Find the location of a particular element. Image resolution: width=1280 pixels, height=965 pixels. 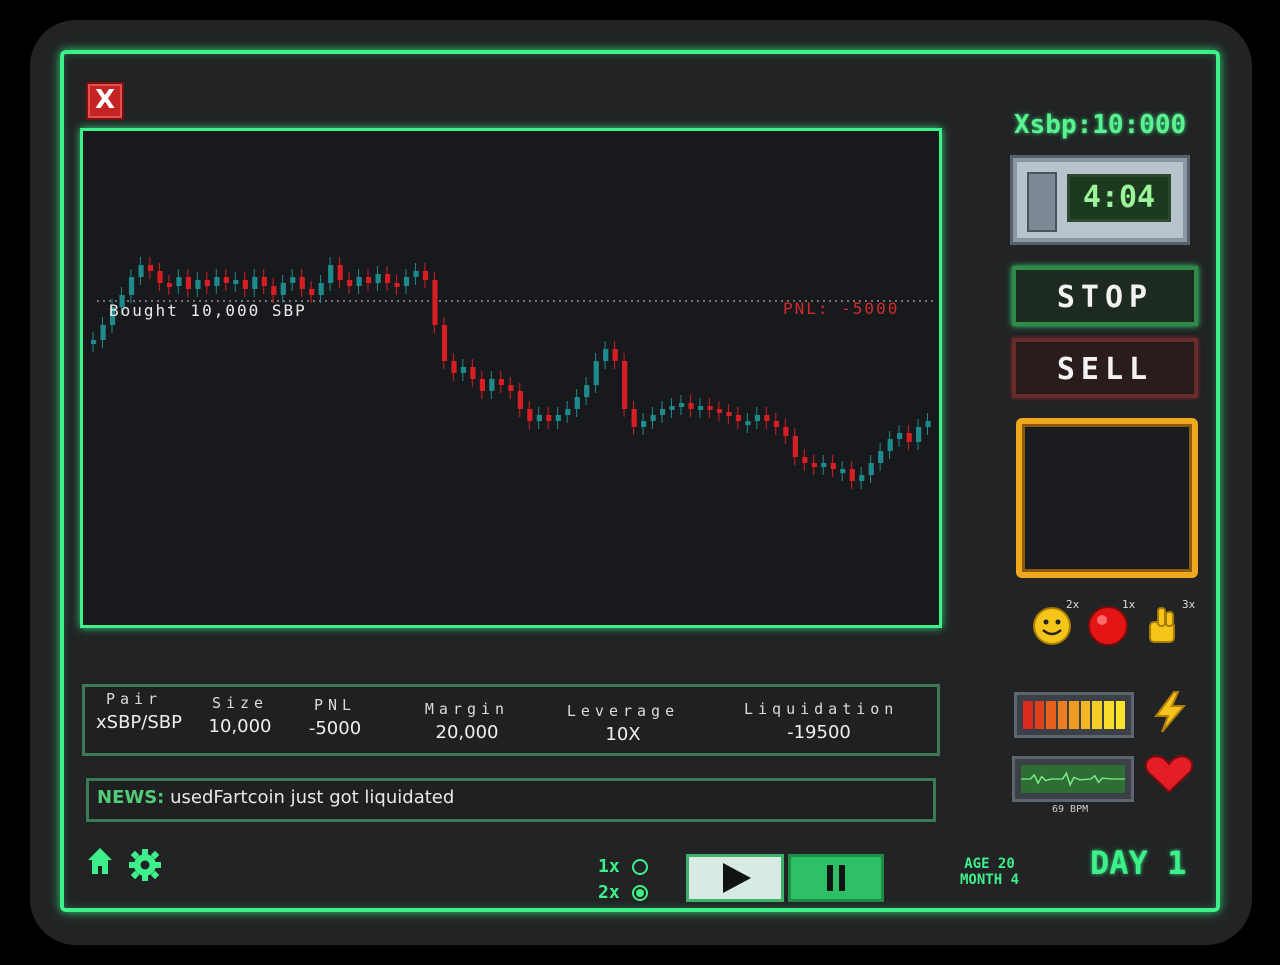

pnl-header: PNL is located at coordinates (335, 705).